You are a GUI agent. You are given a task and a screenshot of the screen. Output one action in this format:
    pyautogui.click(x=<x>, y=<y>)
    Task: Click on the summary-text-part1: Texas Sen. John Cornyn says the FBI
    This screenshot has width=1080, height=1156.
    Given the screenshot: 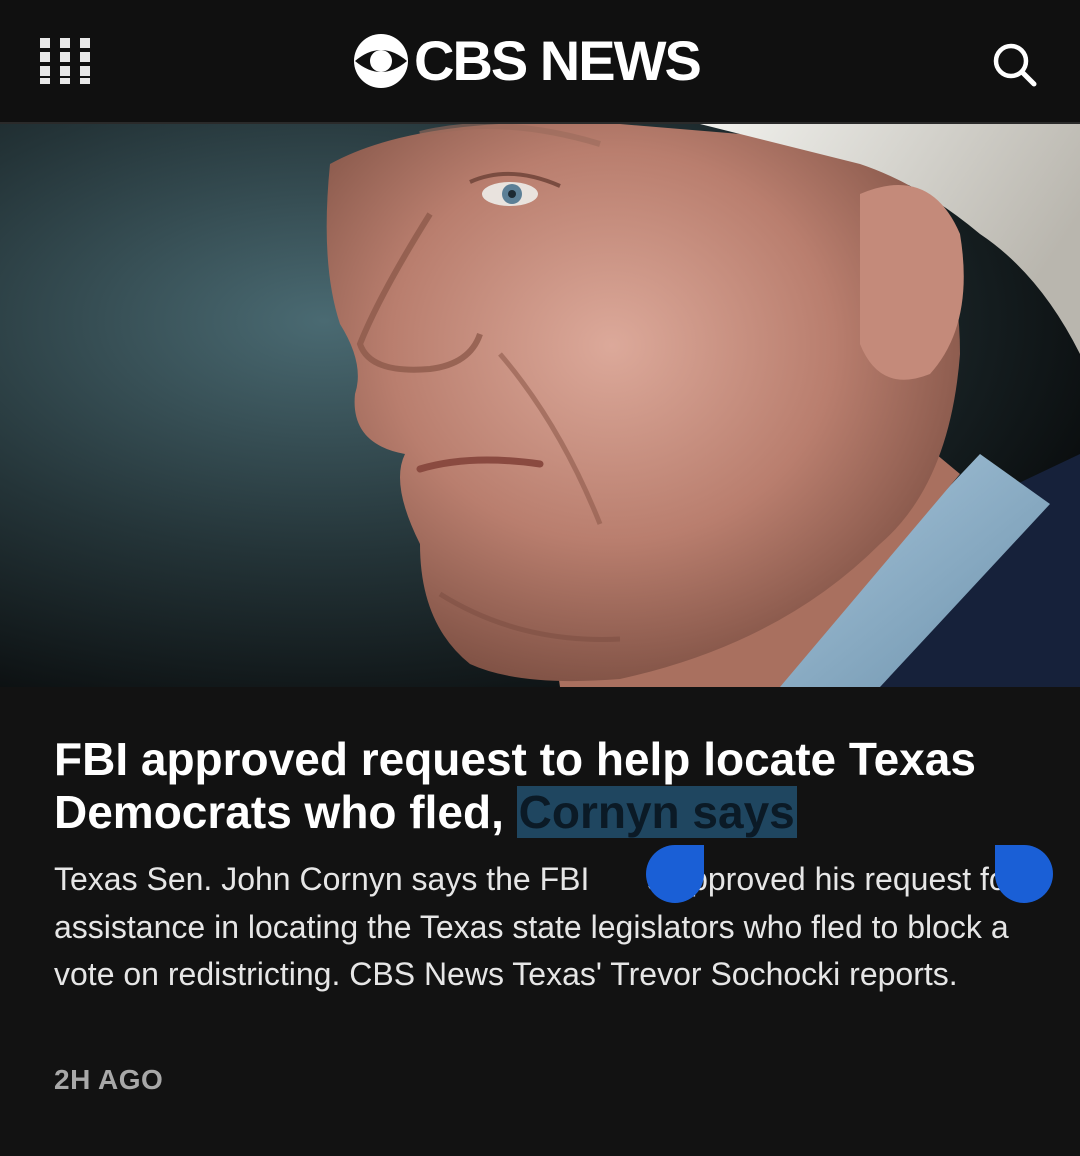 What is the action you would take?
    pyautogui.click(x=322, y=879)
    